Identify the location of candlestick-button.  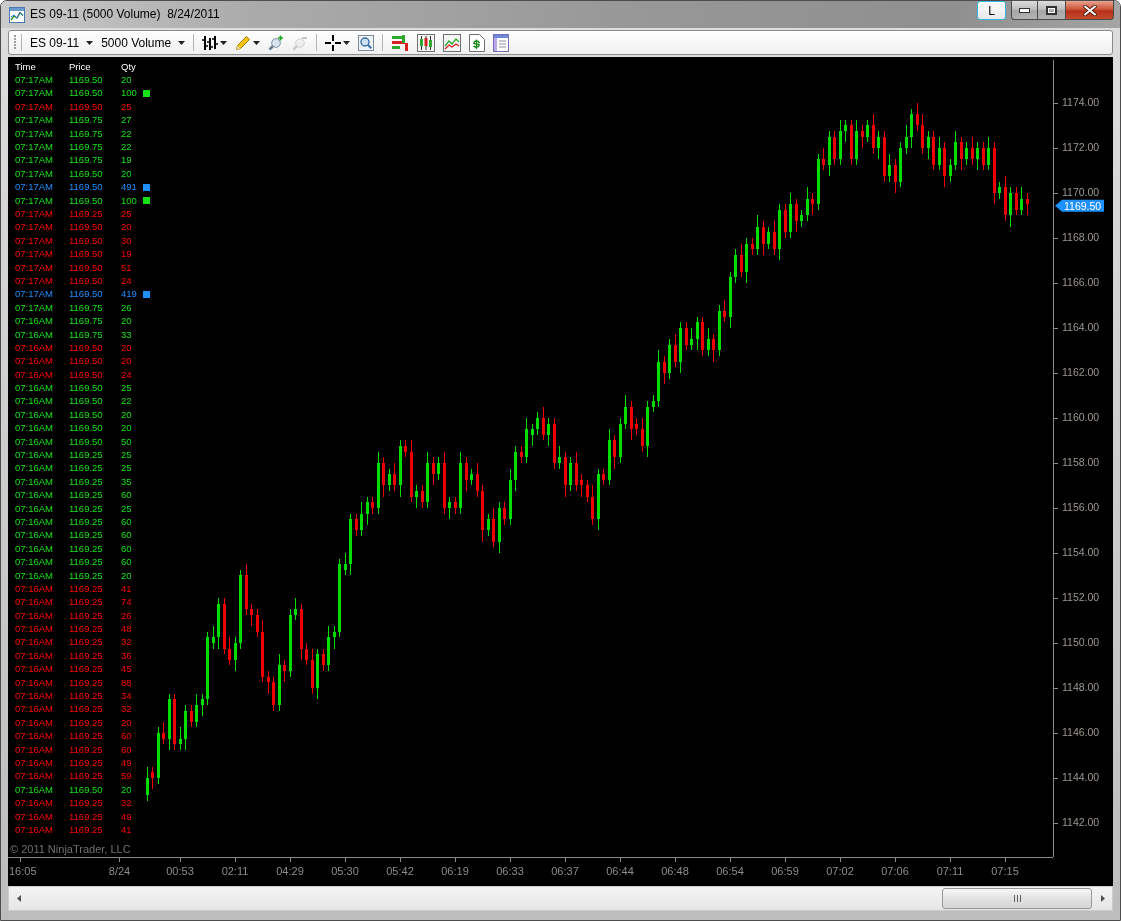
(426, 42).